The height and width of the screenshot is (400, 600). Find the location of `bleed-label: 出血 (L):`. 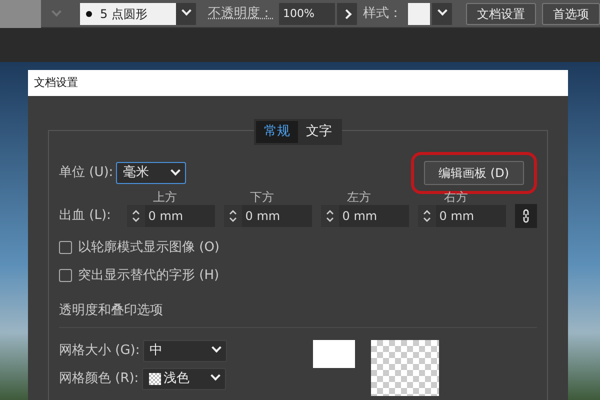

bleed-label: 出血 (L): is located at coordinates (85, 216).